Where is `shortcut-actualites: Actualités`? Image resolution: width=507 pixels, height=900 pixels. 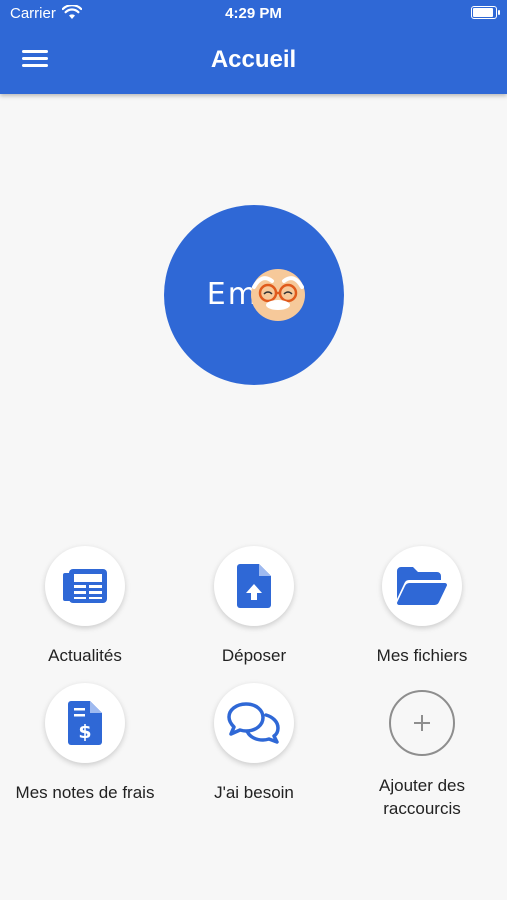 shortcut-actualites: Actualités is located at coordinates (85, 606).